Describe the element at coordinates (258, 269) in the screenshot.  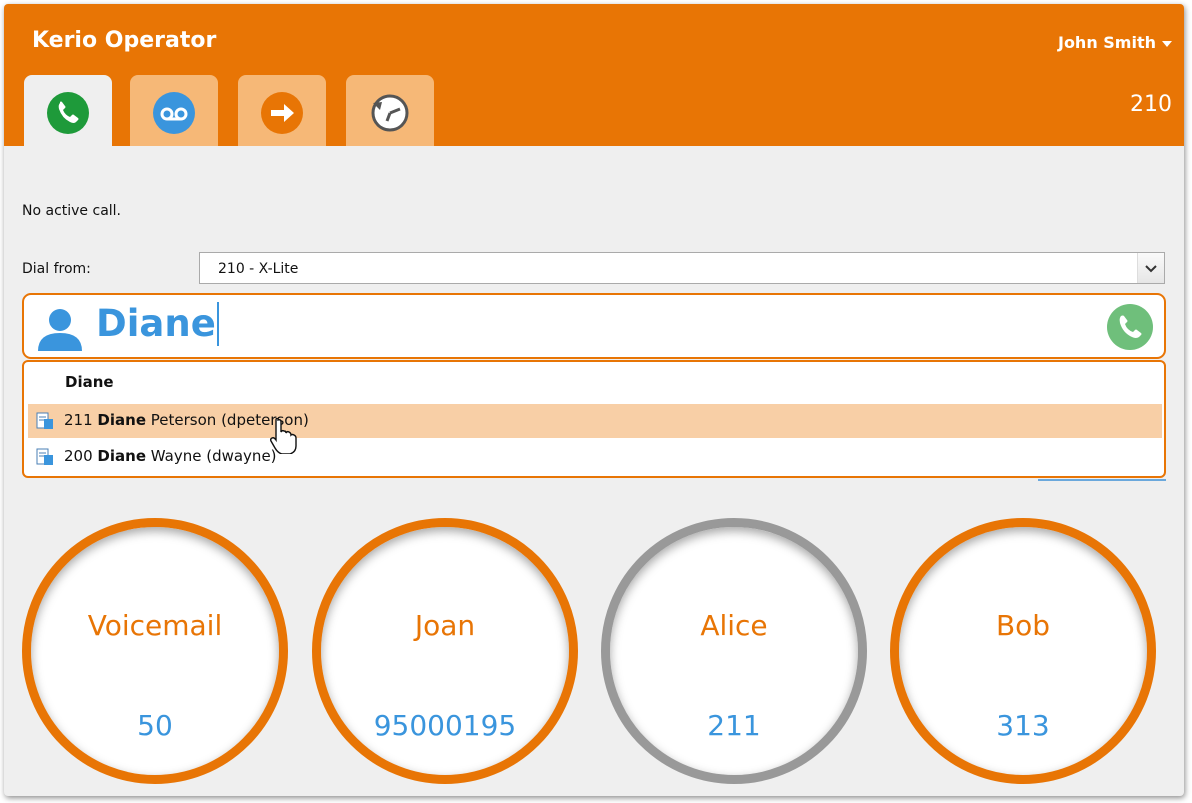
I see `dial-from-value: 210 - X-Lite` at that location.